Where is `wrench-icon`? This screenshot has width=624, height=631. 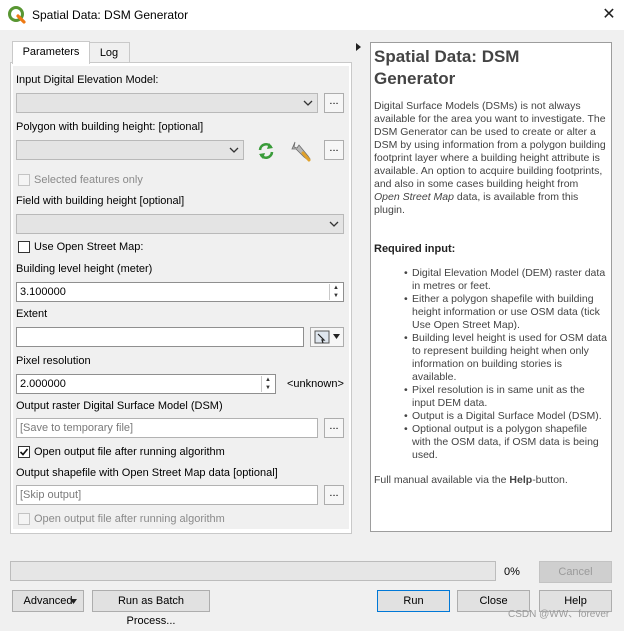
wrench-icon is located at coordinates (301, 151).